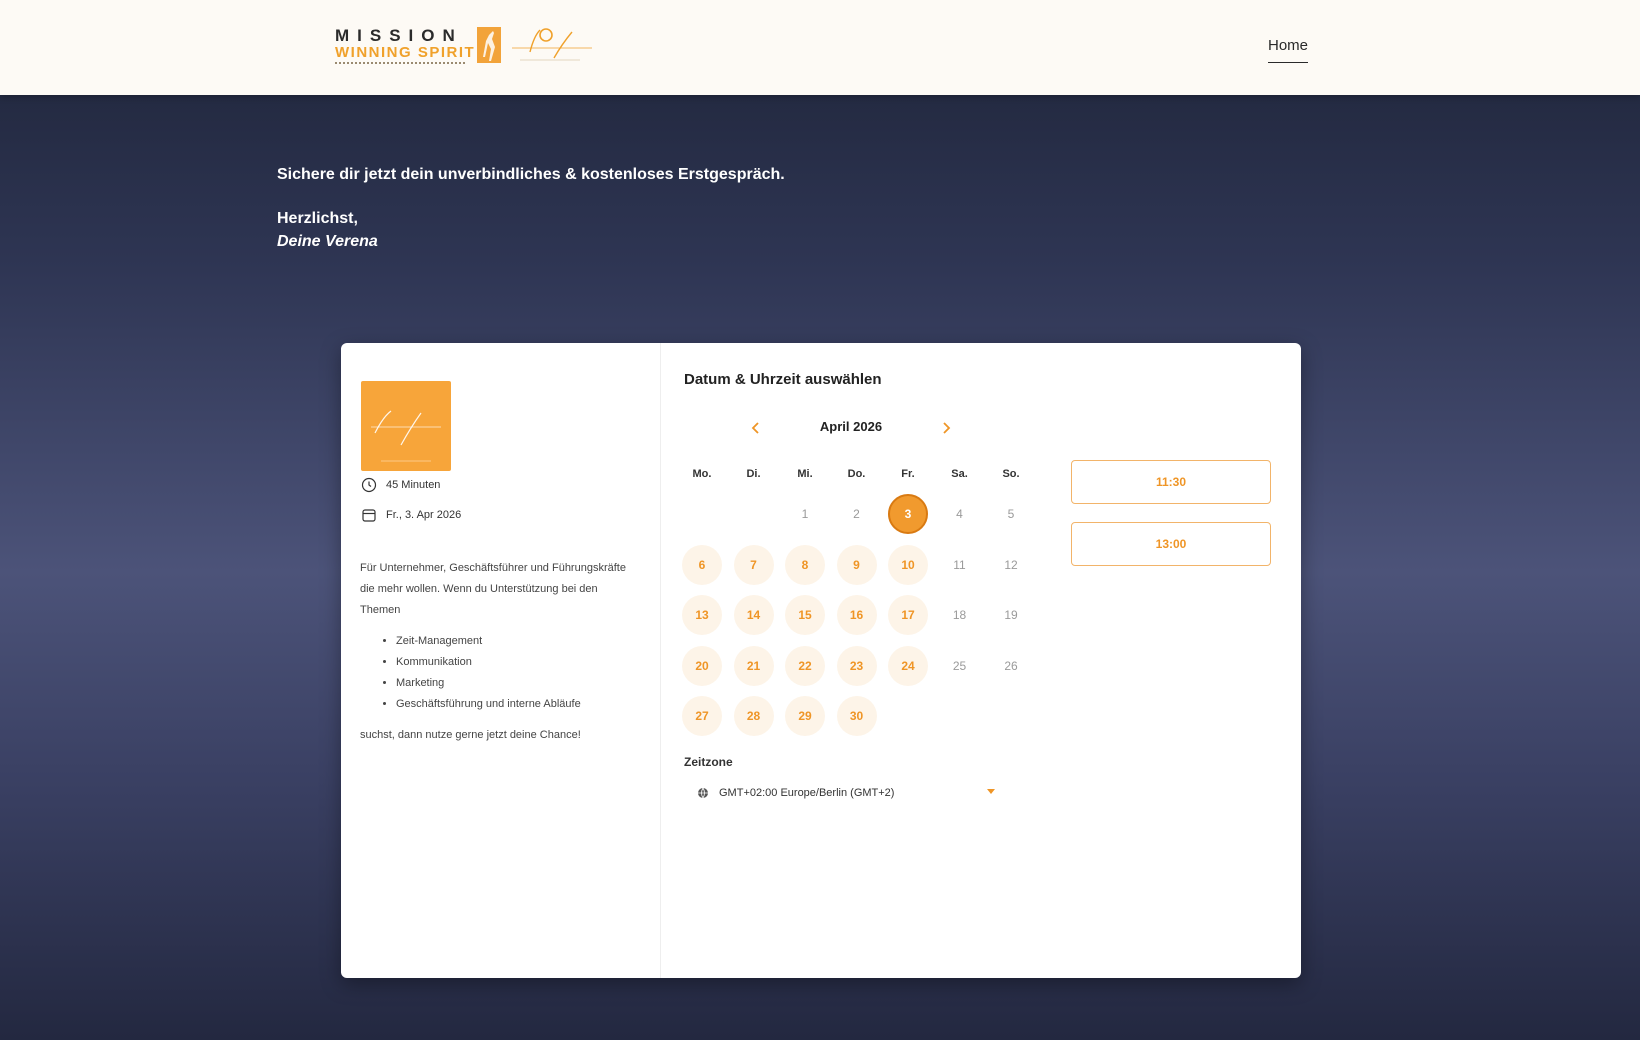 Image resolution: width=1640 pixels, height=1040 pixels. What do you see at coordinates (489, 45) in the screenshot?
I see `logo-figure-icon` at bounding box center [489, 45].